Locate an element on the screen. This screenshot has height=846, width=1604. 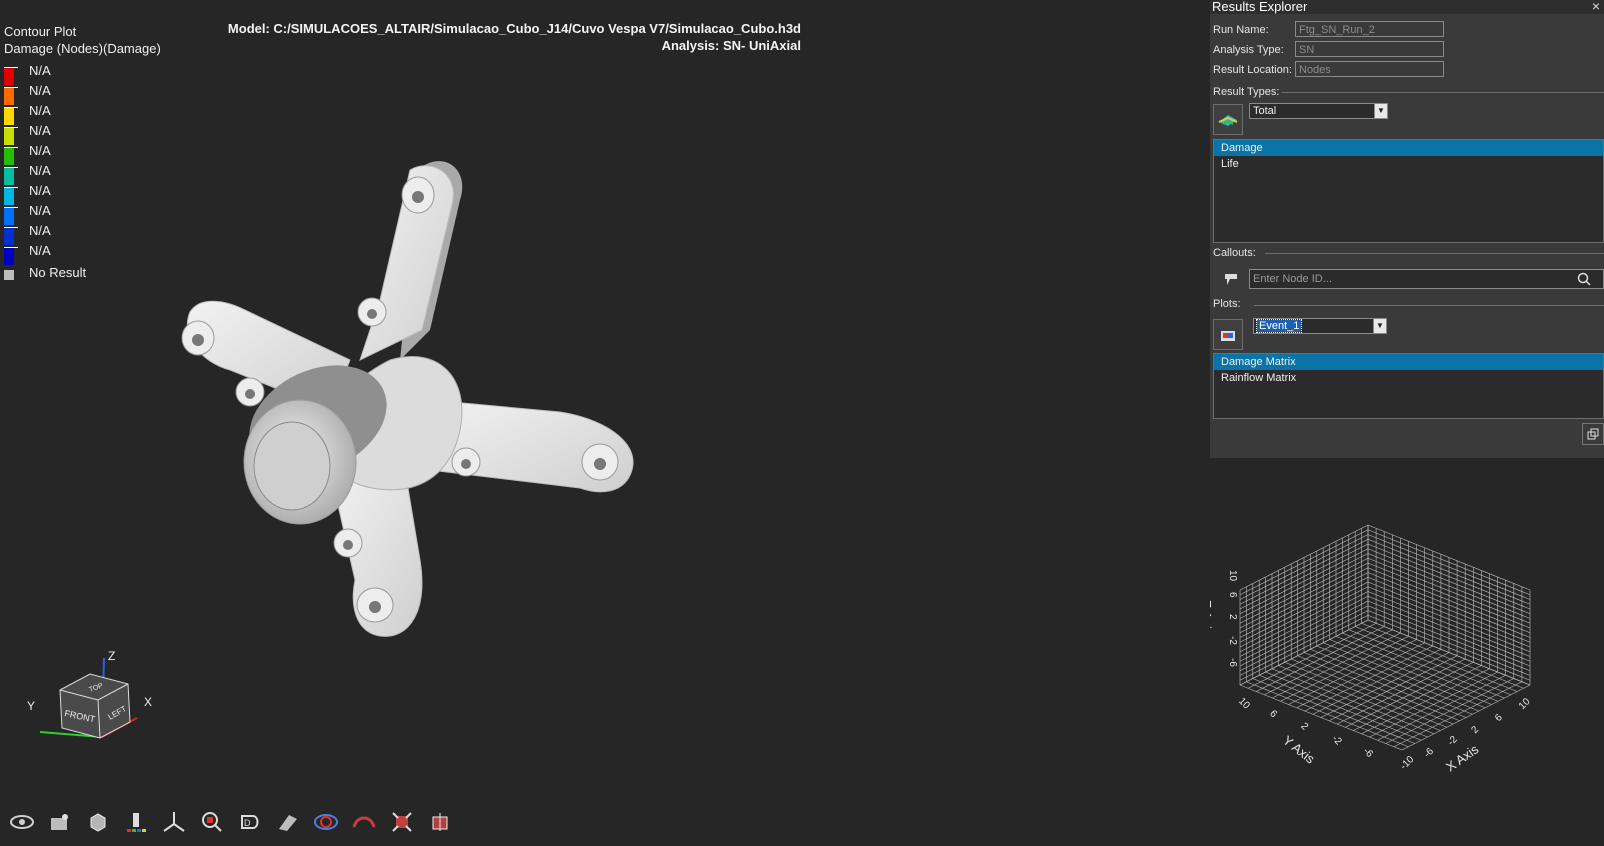
x-tick-label: 2 is located at coordinates (1475, 730).